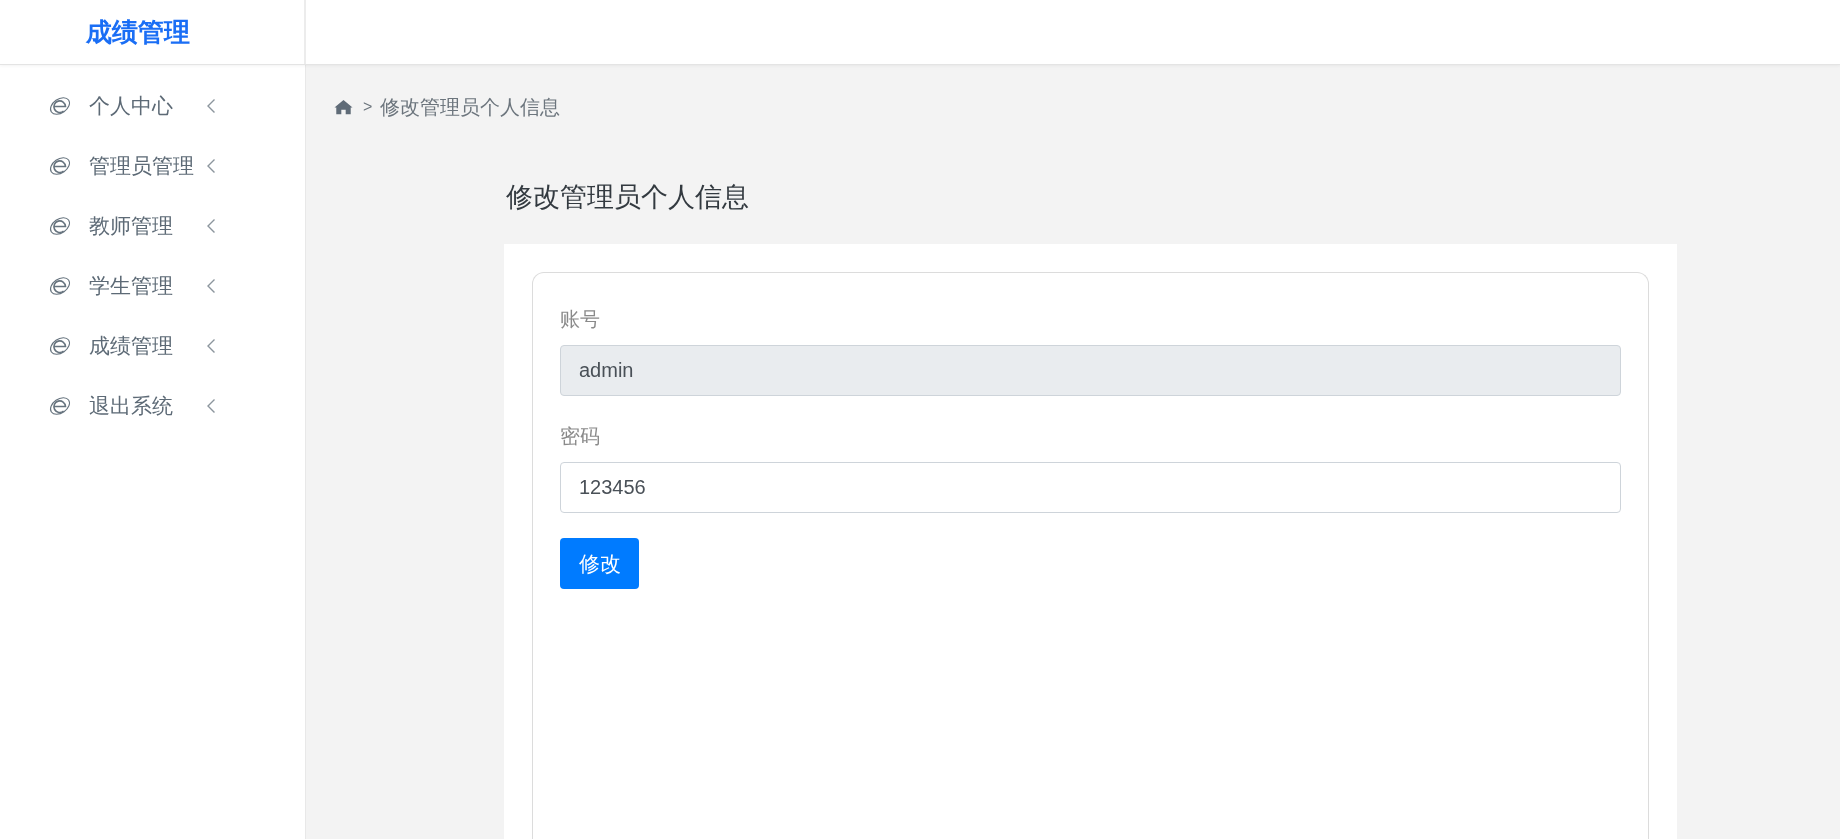 Image resolution: width=1840 pixels, height=839 pixels. Describe the element at coordinates (132, 286) in the screenshot. I see `sidebar-item: 学生管理` at that location.